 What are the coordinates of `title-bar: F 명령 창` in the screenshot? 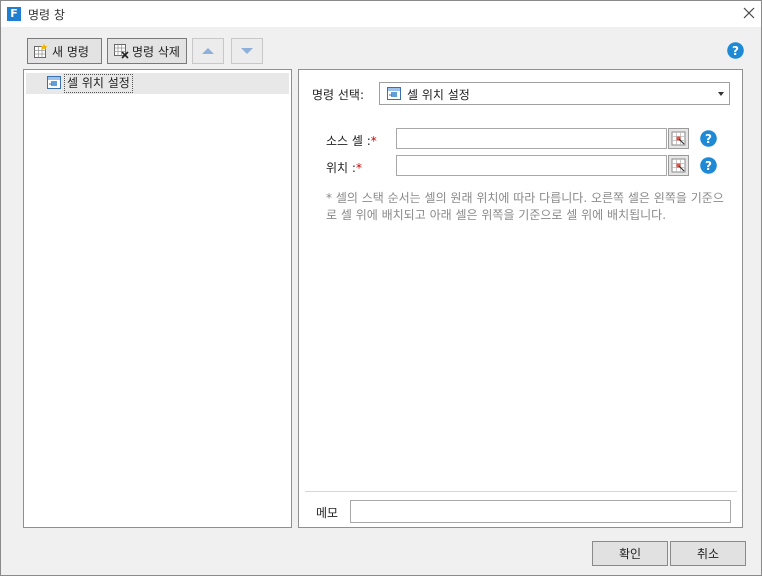 It's located at (381, 14).